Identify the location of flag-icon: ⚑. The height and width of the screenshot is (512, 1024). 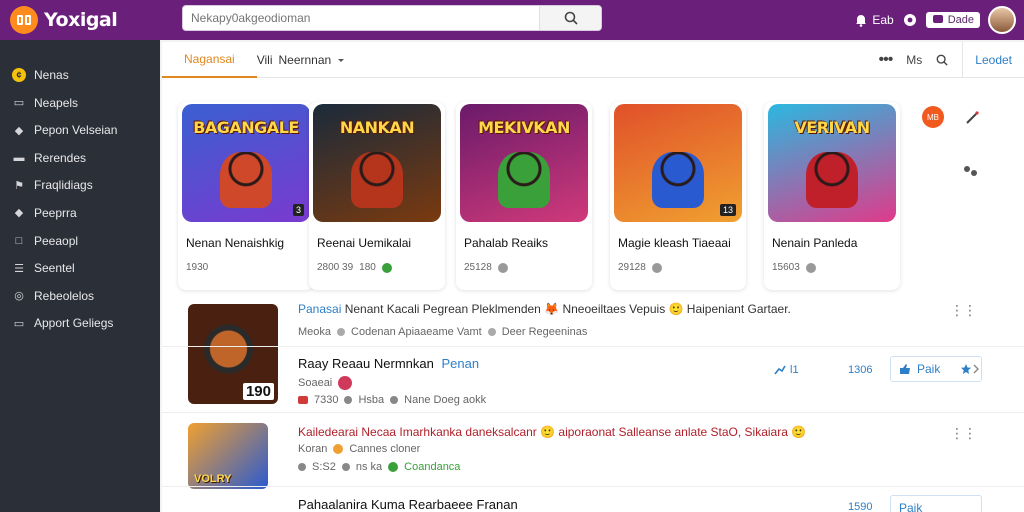
(19, 185).